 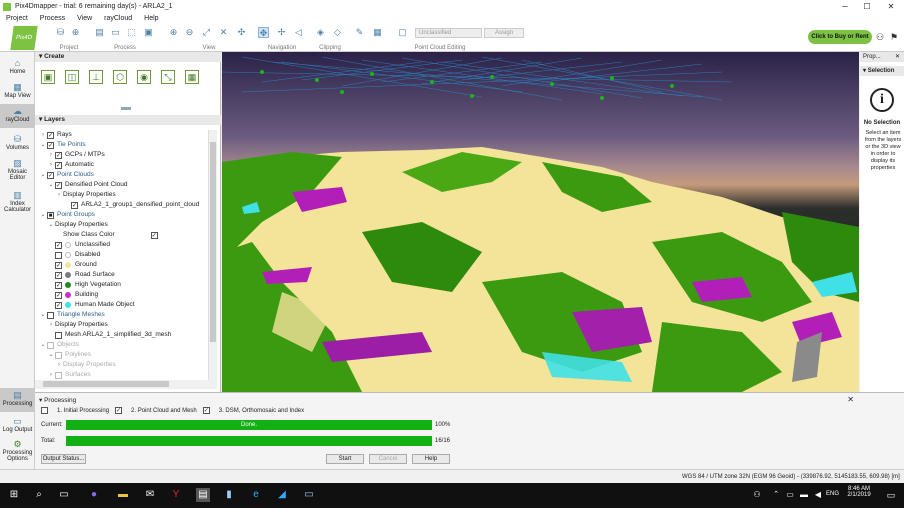 What do you see at coordinates (790, 495) in the screenshot?
I see `battery-icon: ▭` at bounding box center [790, 495].